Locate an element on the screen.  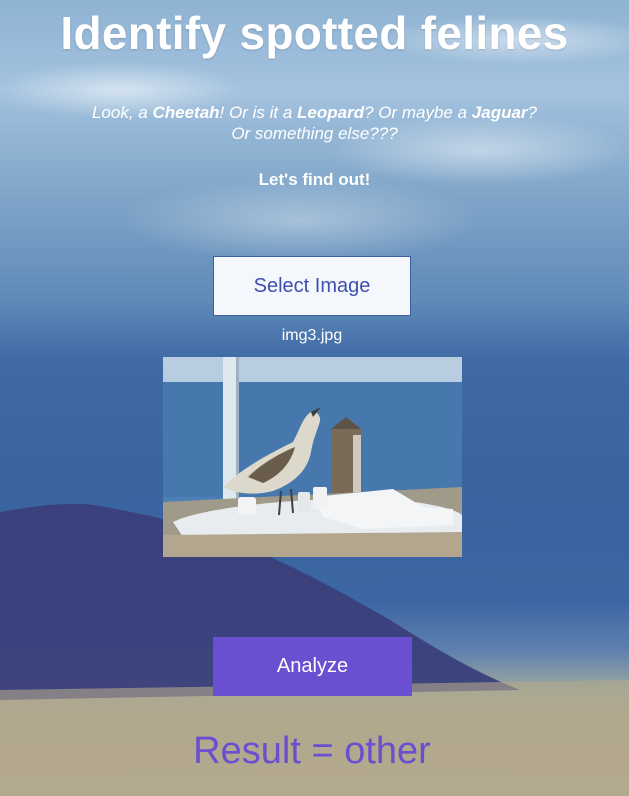
cheetah-text: Cheetah is located at coordinates (186, 112).